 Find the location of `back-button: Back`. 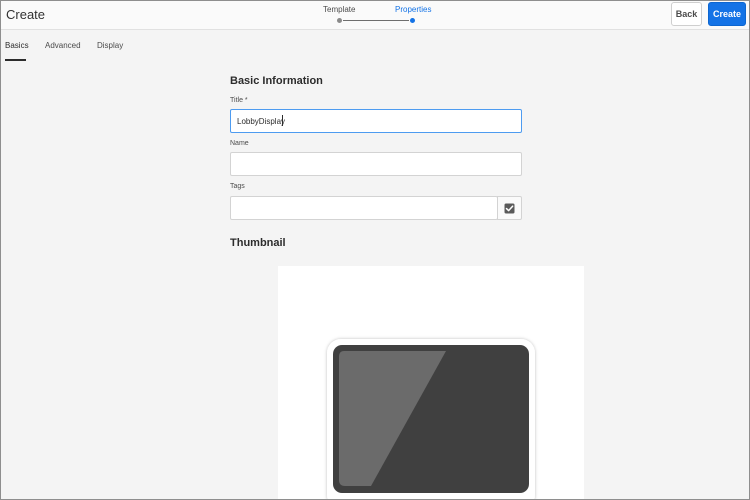

back-button: Back is located at coordinates (686, 14).